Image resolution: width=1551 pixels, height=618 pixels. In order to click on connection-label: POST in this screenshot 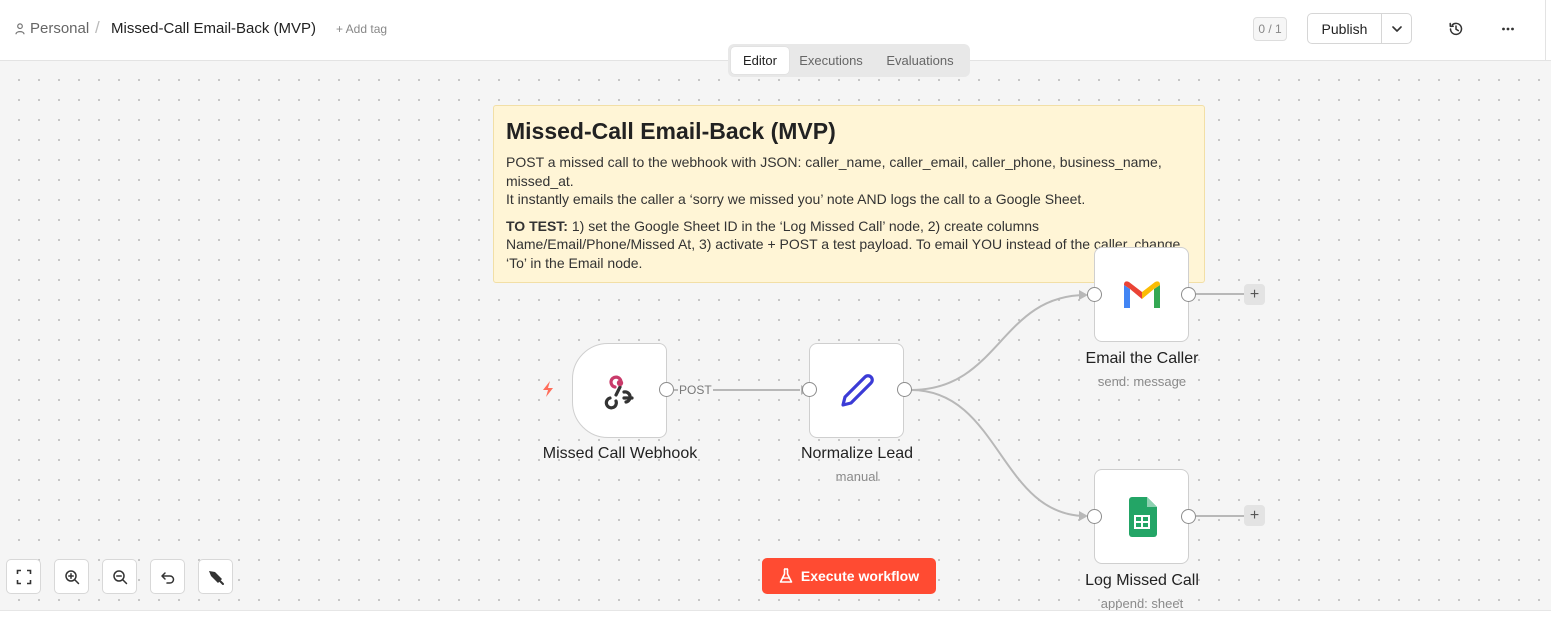, I will do `click(695, 390)`.